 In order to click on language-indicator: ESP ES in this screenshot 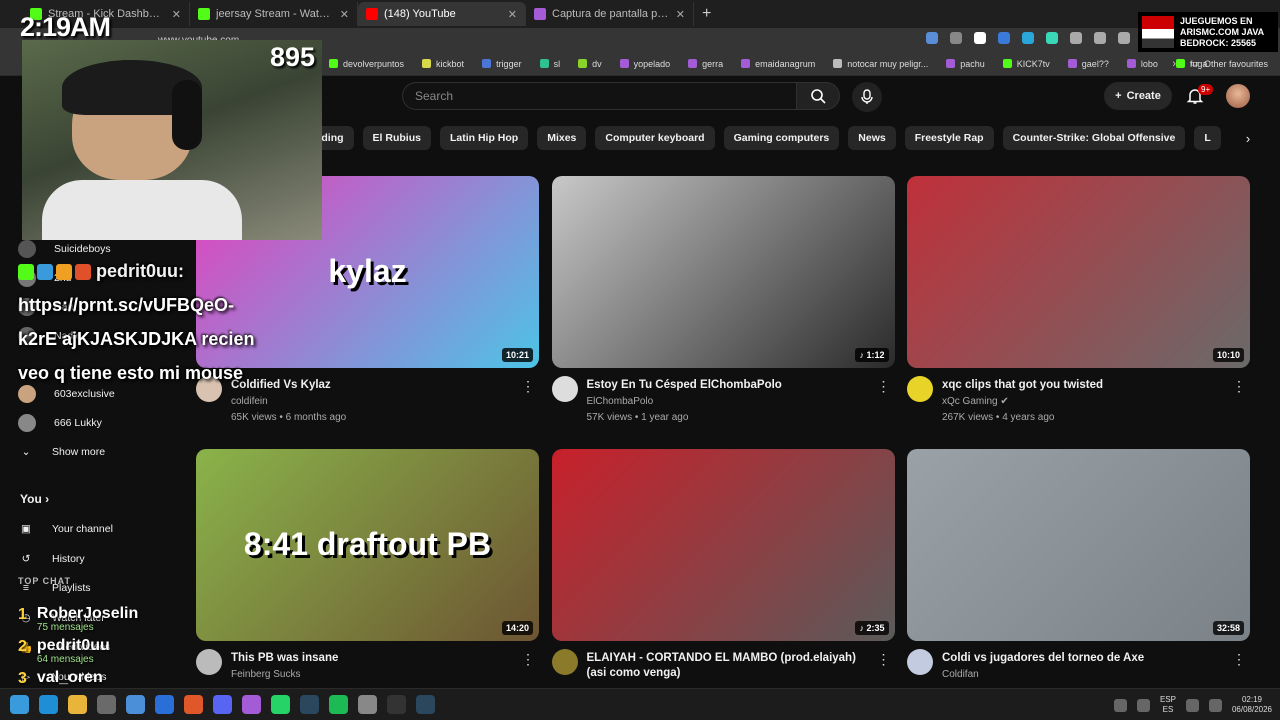, I will do `click(1168, 705)`.